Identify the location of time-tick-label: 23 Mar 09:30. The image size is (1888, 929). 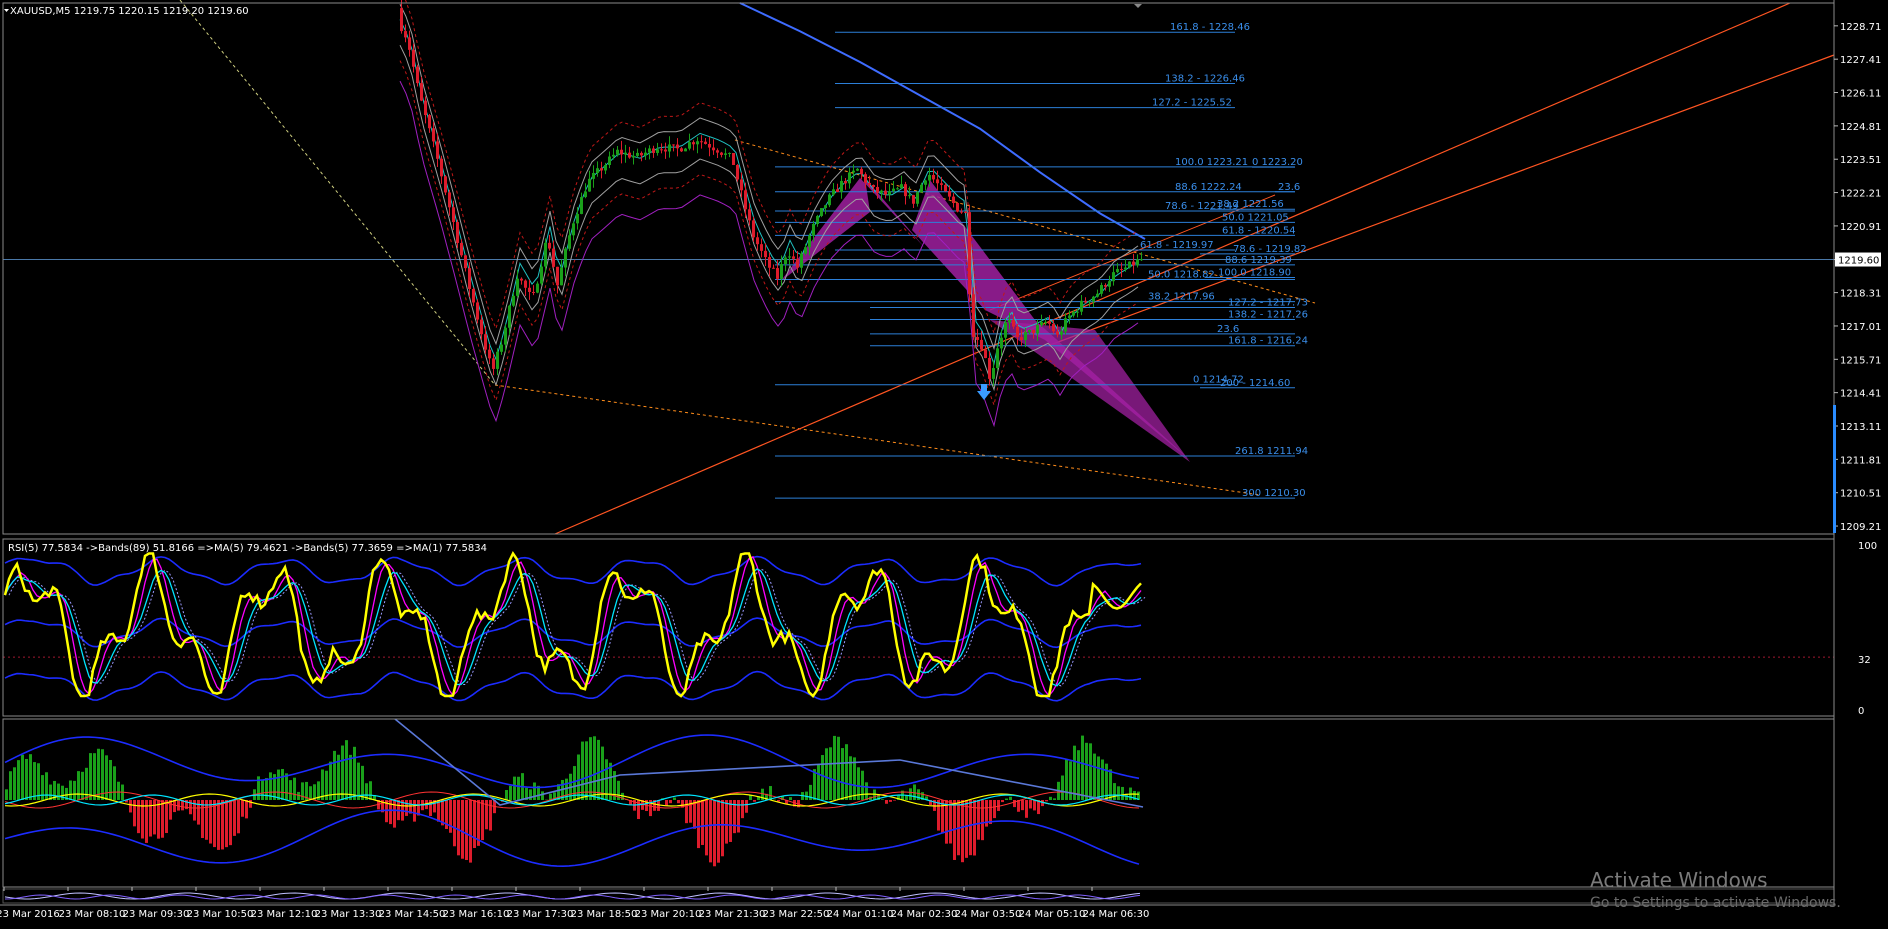
(156, 914).